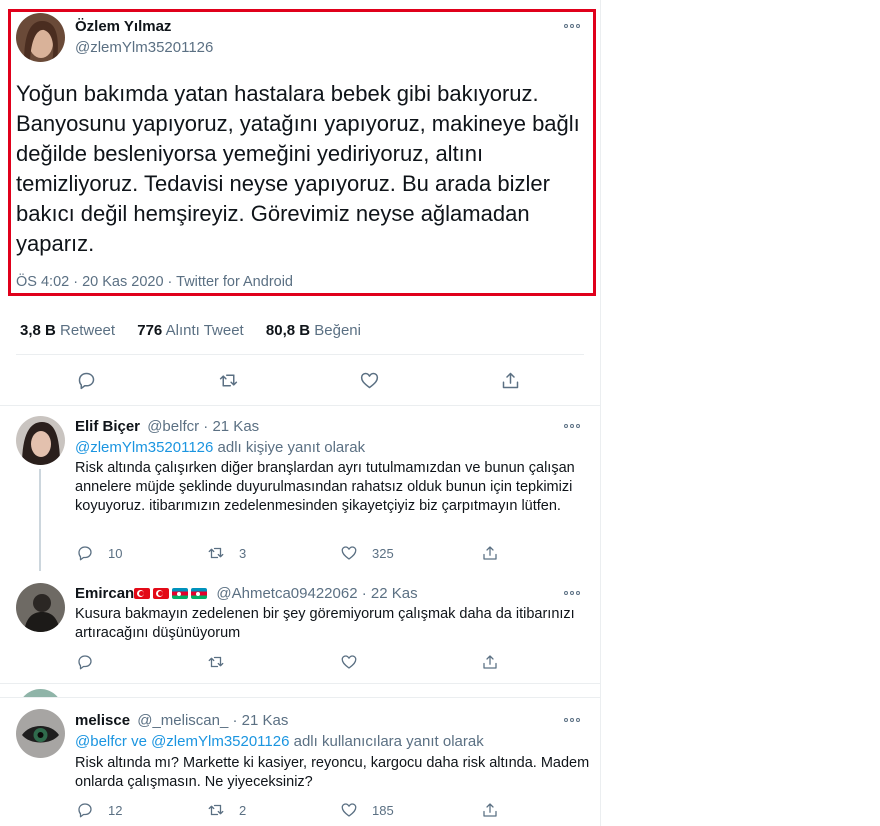 This screenshot has width=880, height=826. What do you see at coordinates (150, 330) in the screenshot?
I see `quote-count: 776` at bounding box center [150, 330].